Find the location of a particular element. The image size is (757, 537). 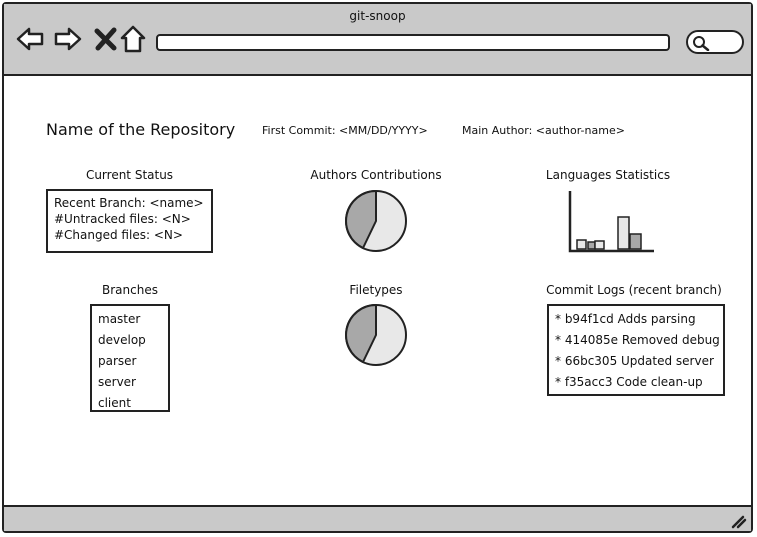

status-line-changed: #Changed files: <N> is located at coordinates (118, 235).